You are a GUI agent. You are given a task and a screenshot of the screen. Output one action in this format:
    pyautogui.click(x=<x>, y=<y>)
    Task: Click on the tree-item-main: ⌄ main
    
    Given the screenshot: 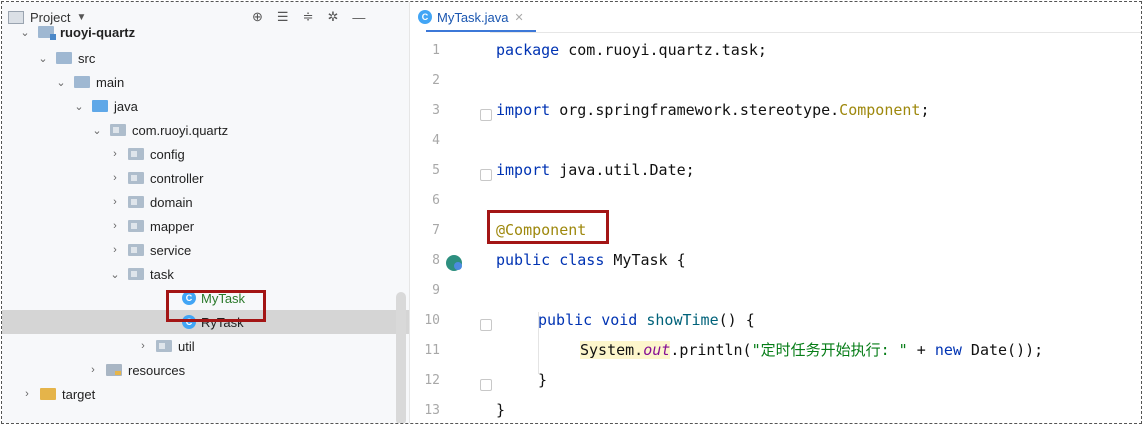 What is the action you would take?
    pyautogui.click(x=205, y=82)
    